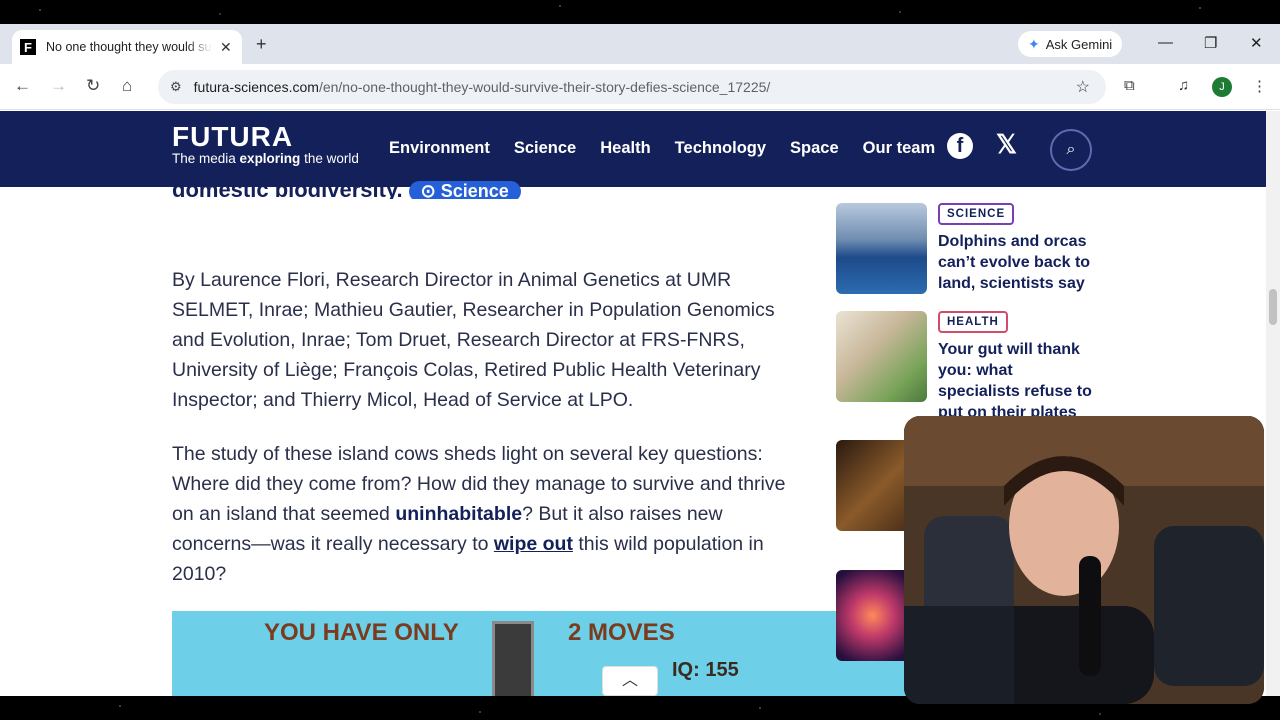 This screenshot has height=720, width=1280. What do you see at coordinates (1183, 85) in the screenshot?
I see `media-controls-icon: ♫` at bounding box center [1183, 85].